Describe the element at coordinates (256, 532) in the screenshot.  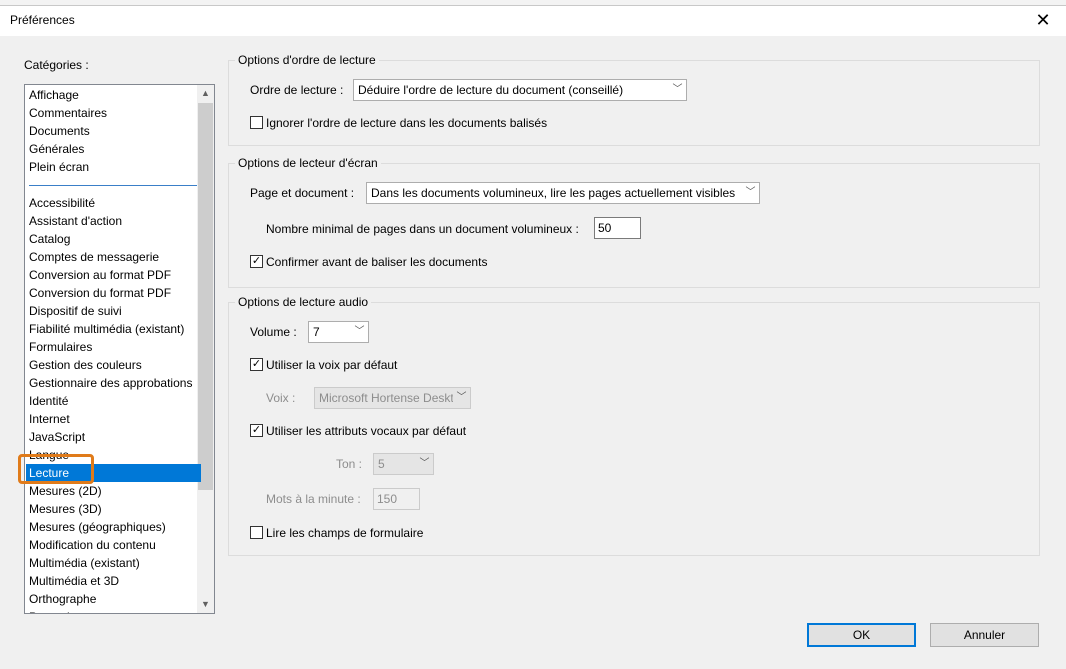
I see `form-fields-checkbox` at that location.